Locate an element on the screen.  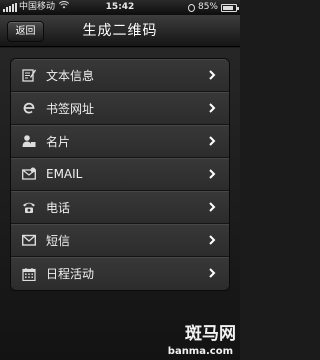
battery-icon is located at coordinates (230, 7).